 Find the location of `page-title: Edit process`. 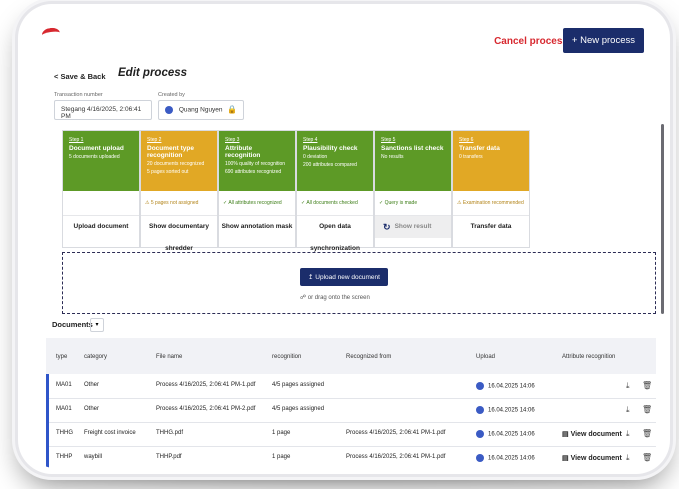

page-title: Edit process is located at coordinates (153, 73).